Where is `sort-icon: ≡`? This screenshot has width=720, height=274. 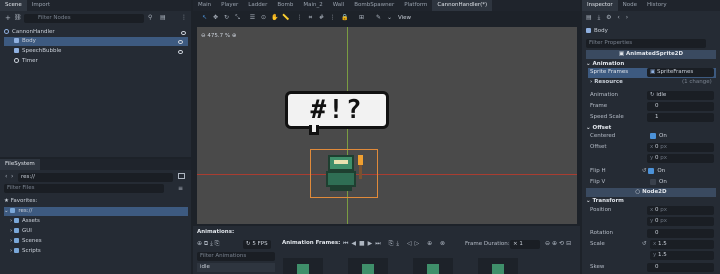 sort-icon: ≡ is located at coordinates (180, 188).